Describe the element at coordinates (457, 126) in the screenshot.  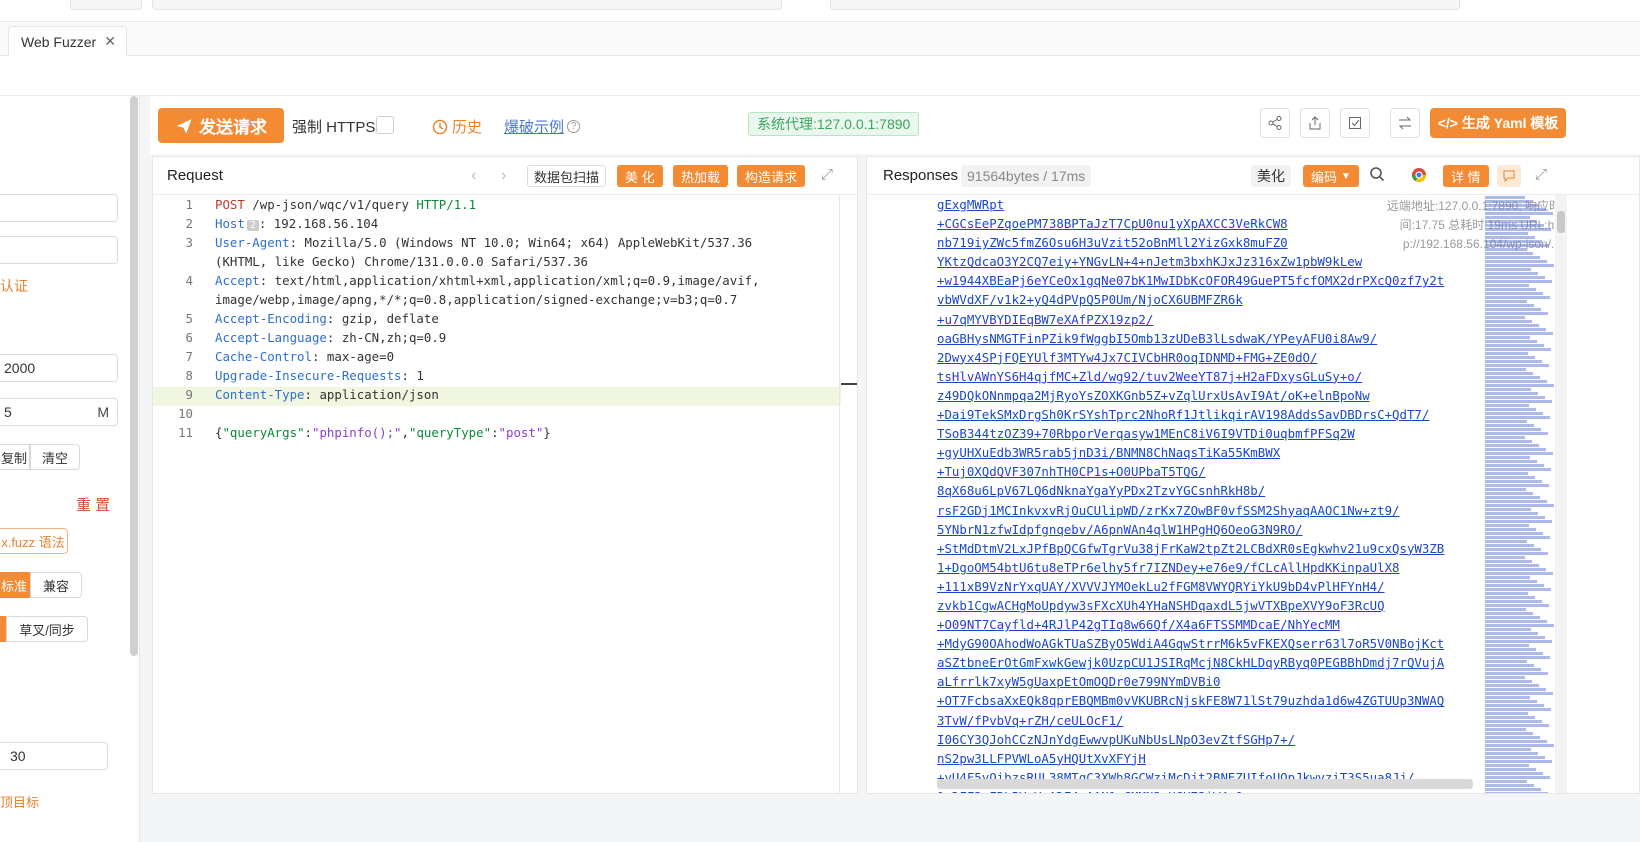
I see `history-button: 历史` at that location.